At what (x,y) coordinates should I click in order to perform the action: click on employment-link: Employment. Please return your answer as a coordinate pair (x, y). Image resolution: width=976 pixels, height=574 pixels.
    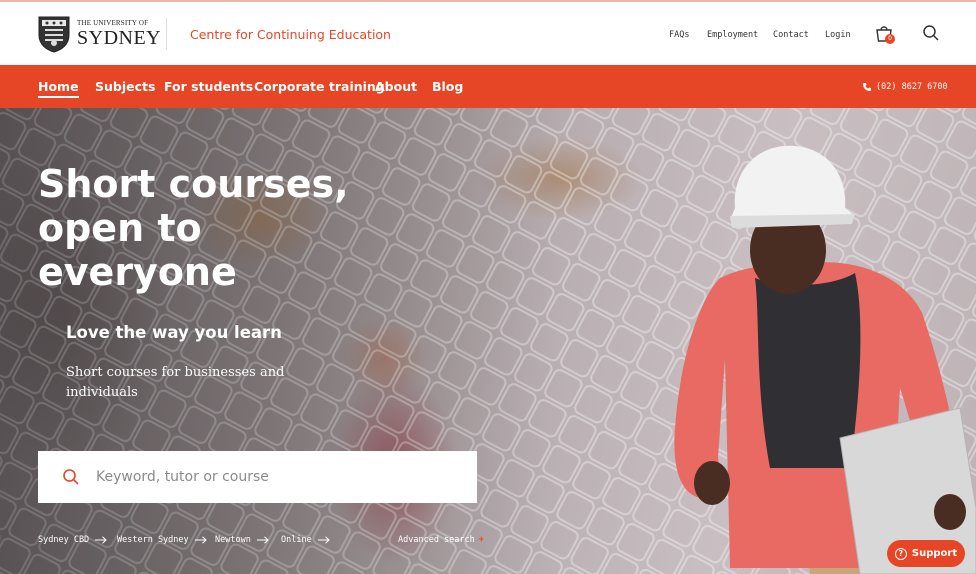
    Looking at the image, I should click on (732, 35).